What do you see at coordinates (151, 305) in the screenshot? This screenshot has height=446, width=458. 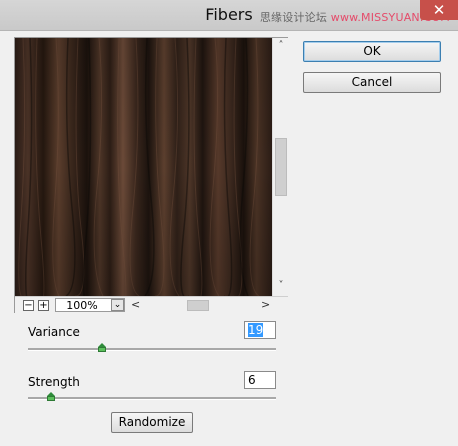 I see `preview-toolbar: − + 100% ⌄ < >` at bounding box center [151, 305].